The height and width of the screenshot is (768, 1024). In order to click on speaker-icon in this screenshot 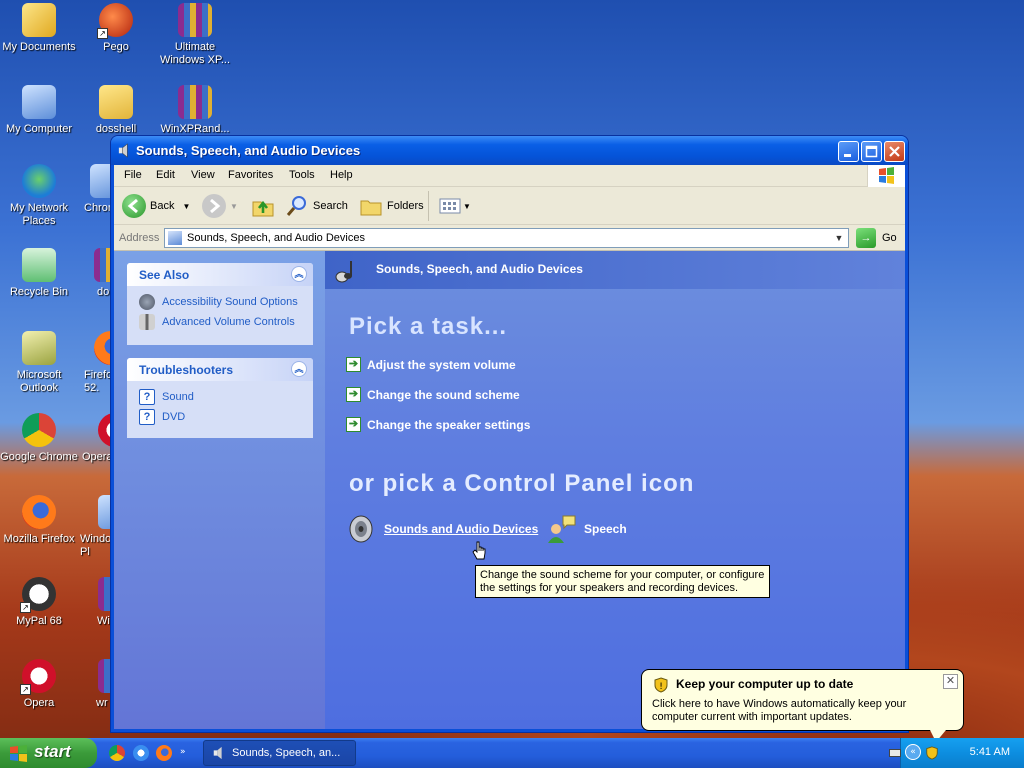, I will do `click(361, 529)`.